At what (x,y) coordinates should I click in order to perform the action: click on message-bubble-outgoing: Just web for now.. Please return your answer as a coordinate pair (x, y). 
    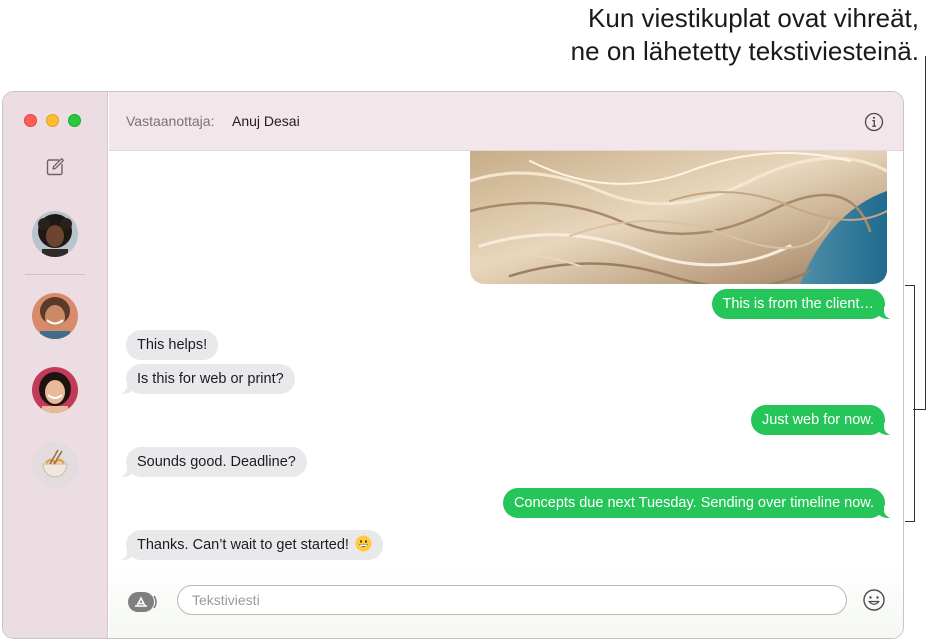
    Looking at the image, I should click on (822, 420).